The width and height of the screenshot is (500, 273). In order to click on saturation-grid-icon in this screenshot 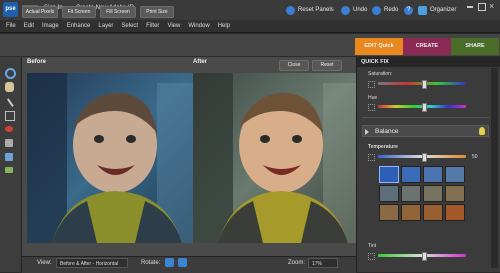, I will do `click(371, 84)`.